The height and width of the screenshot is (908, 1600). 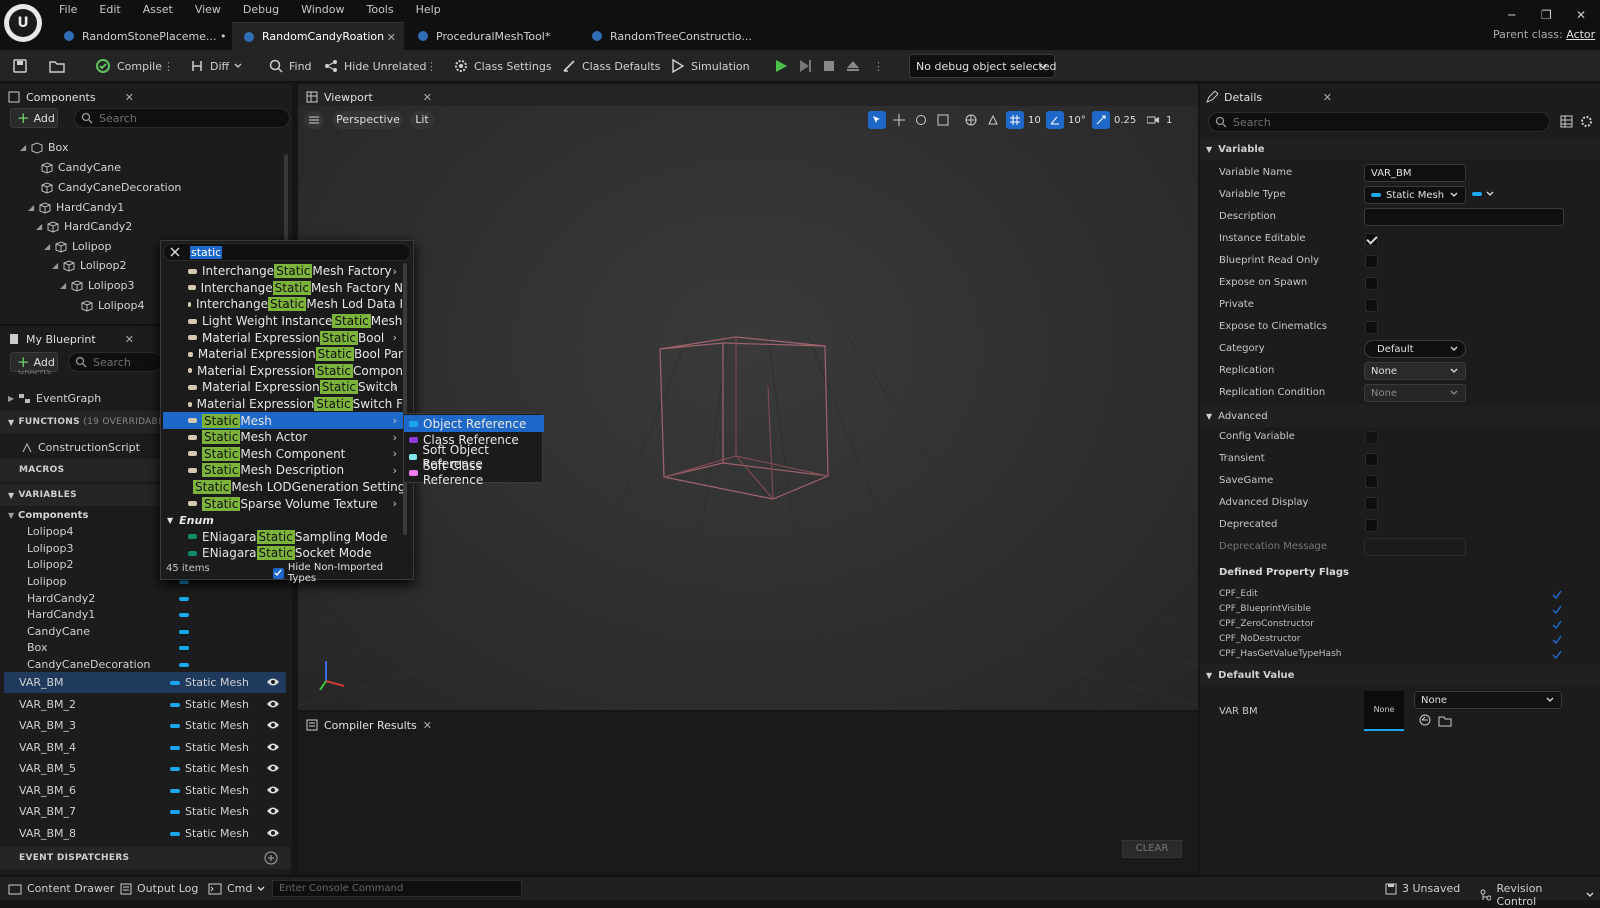 What do you see at coordinates (1371, 261) in the screenshot?
I see `blueprint-read-only-checkbox` at bounding box center [1371, 261].